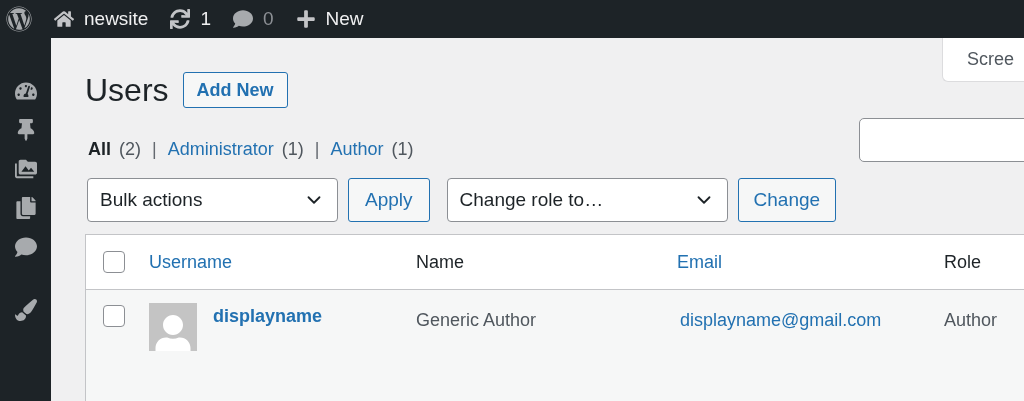  What do you see at coordinates (787, 200) in the screenshot?
I see `change-button: Change` at bounding box center [787, 200].